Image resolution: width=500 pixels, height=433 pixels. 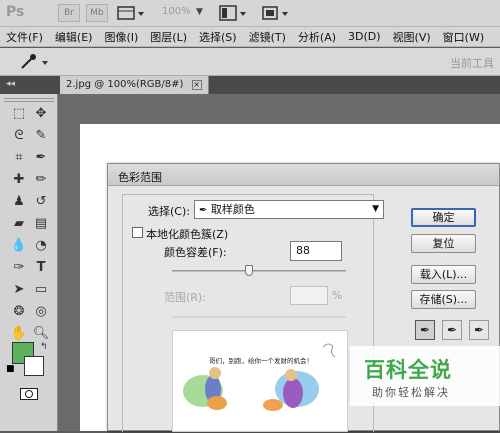 What do you see at coordinates (41, 180) in the screenshot?
I see `brush-tool-icon: ✏` at bounding box center [41, 180].